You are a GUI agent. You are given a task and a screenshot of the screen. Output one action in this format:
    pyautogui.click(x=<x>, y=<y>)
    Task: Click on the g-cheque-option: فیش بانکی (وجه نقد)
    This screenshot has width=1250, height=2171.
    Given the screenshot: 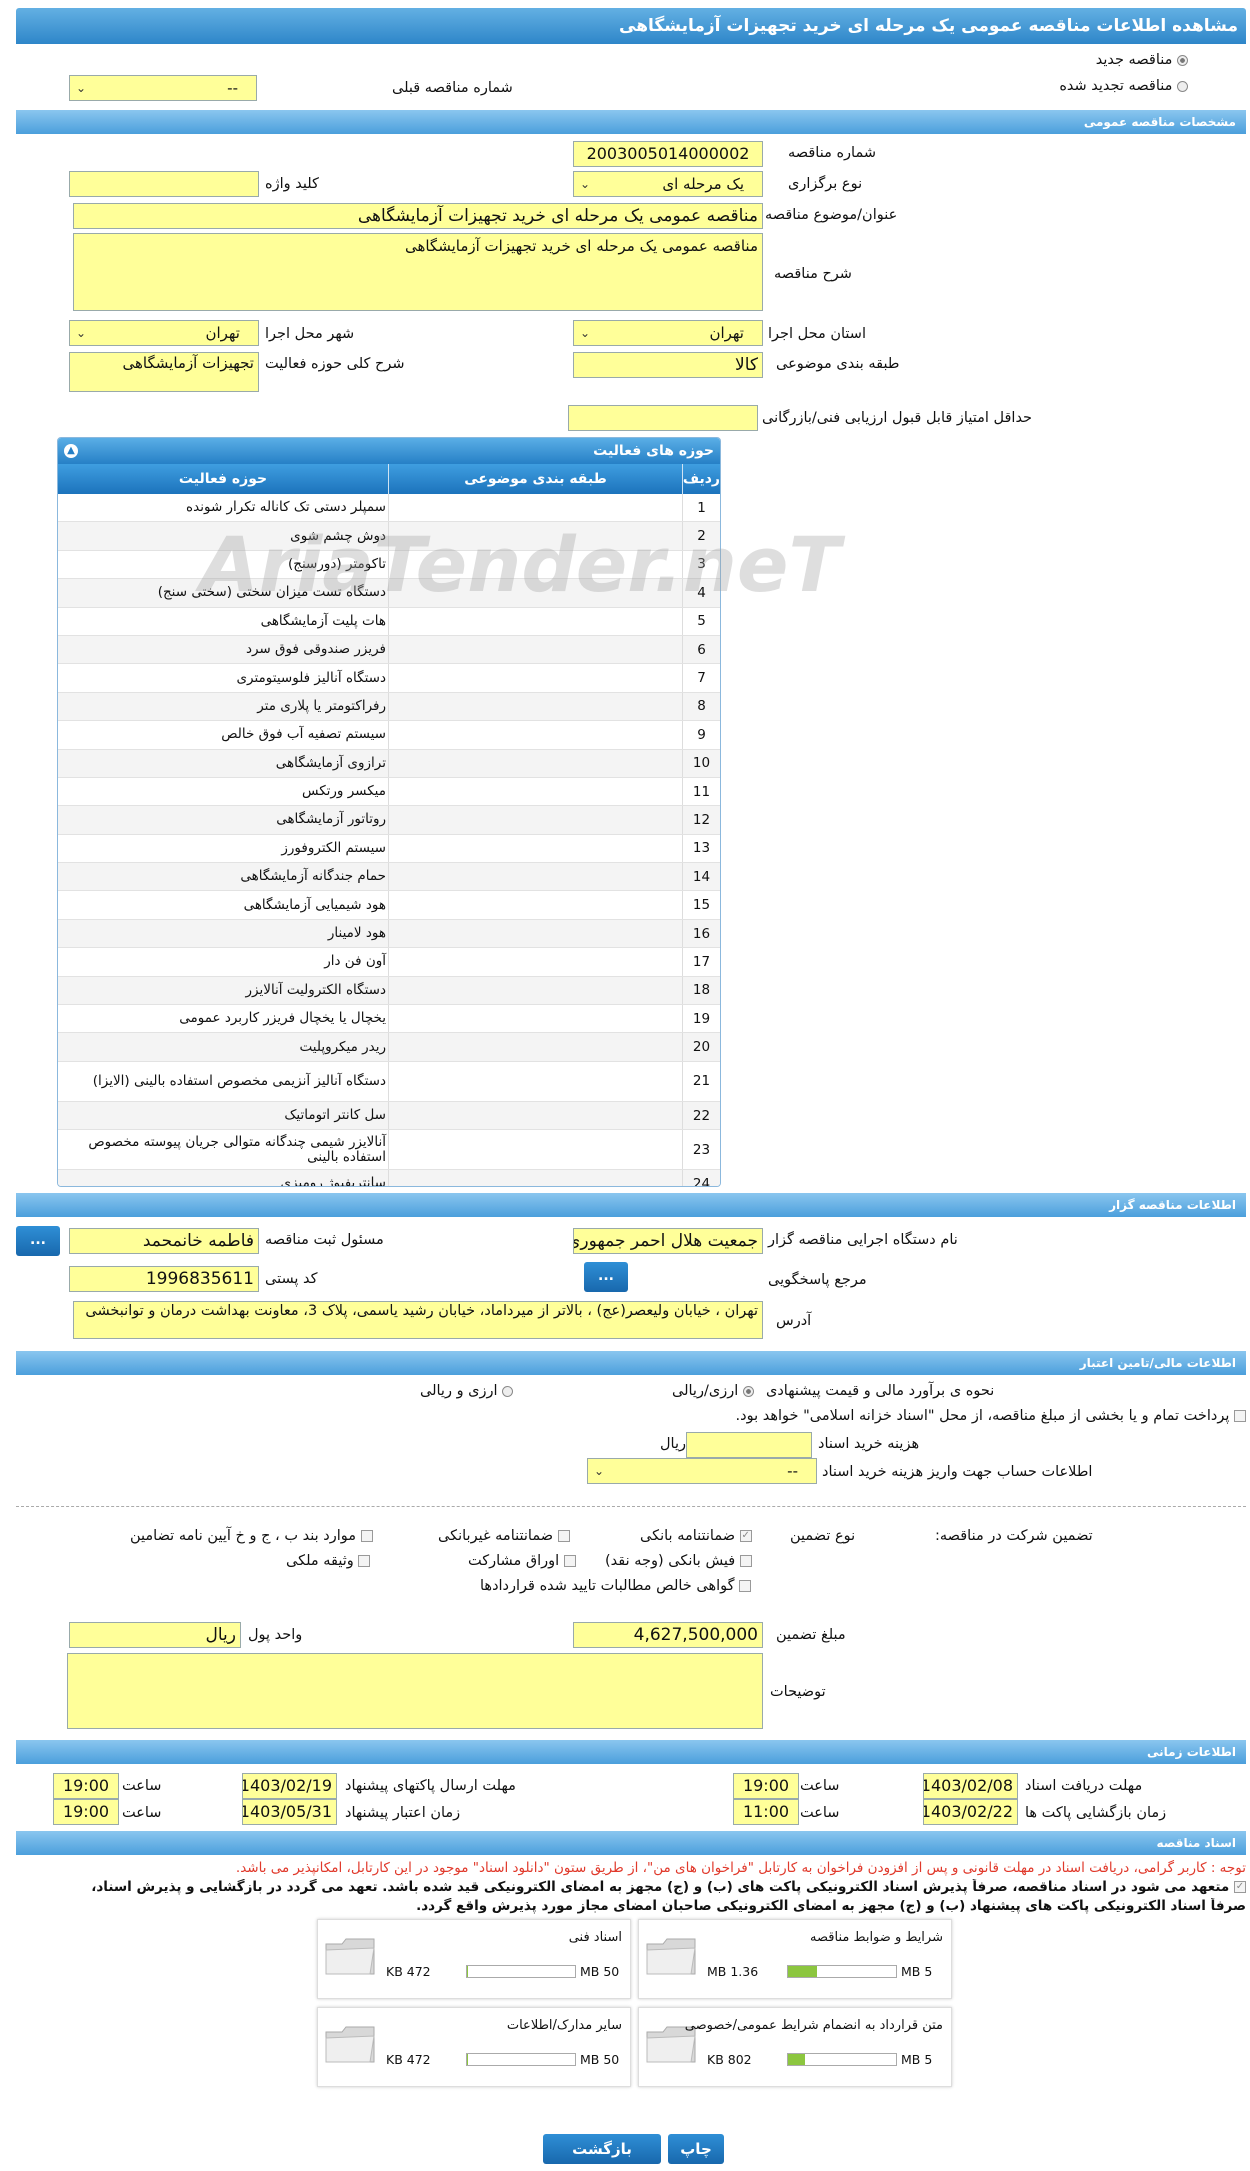 What is the action you would take?
    pyautogui.click(x=678, y=1561)
    